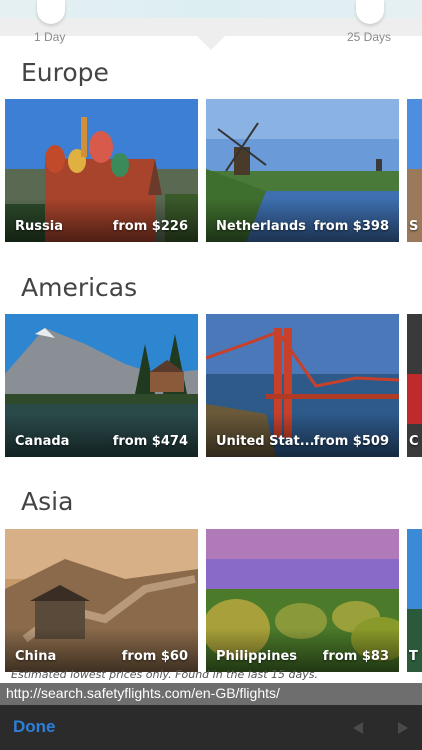 Image resolution: width=422 pixels, height=750 pixels. What do you see at coordinates (302, 600) in the screenshot?
I see `destination-card-philippines: Philippines from $83` at bounding box center [302, 600].